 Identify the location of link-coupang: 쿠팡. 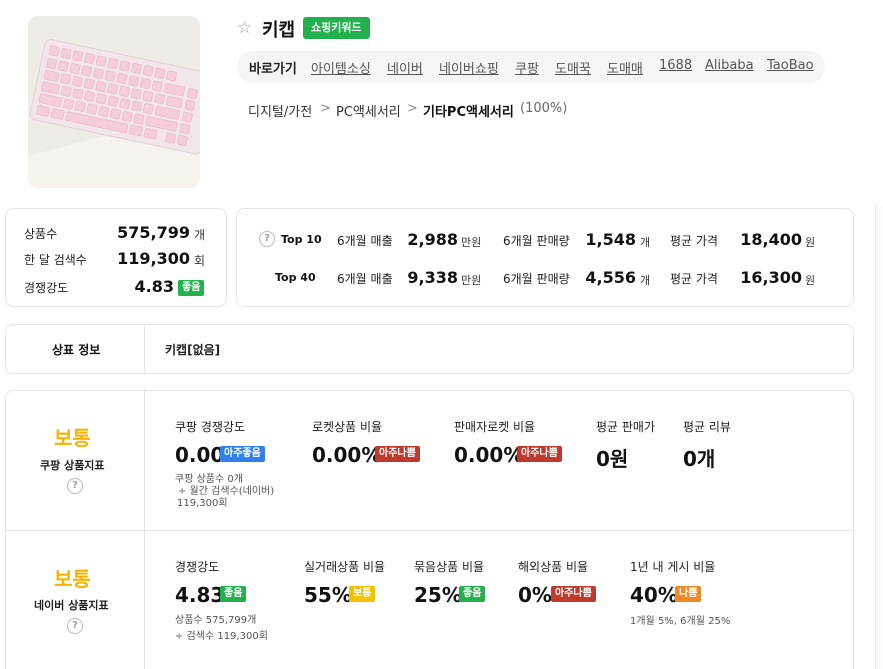
(527, 67).